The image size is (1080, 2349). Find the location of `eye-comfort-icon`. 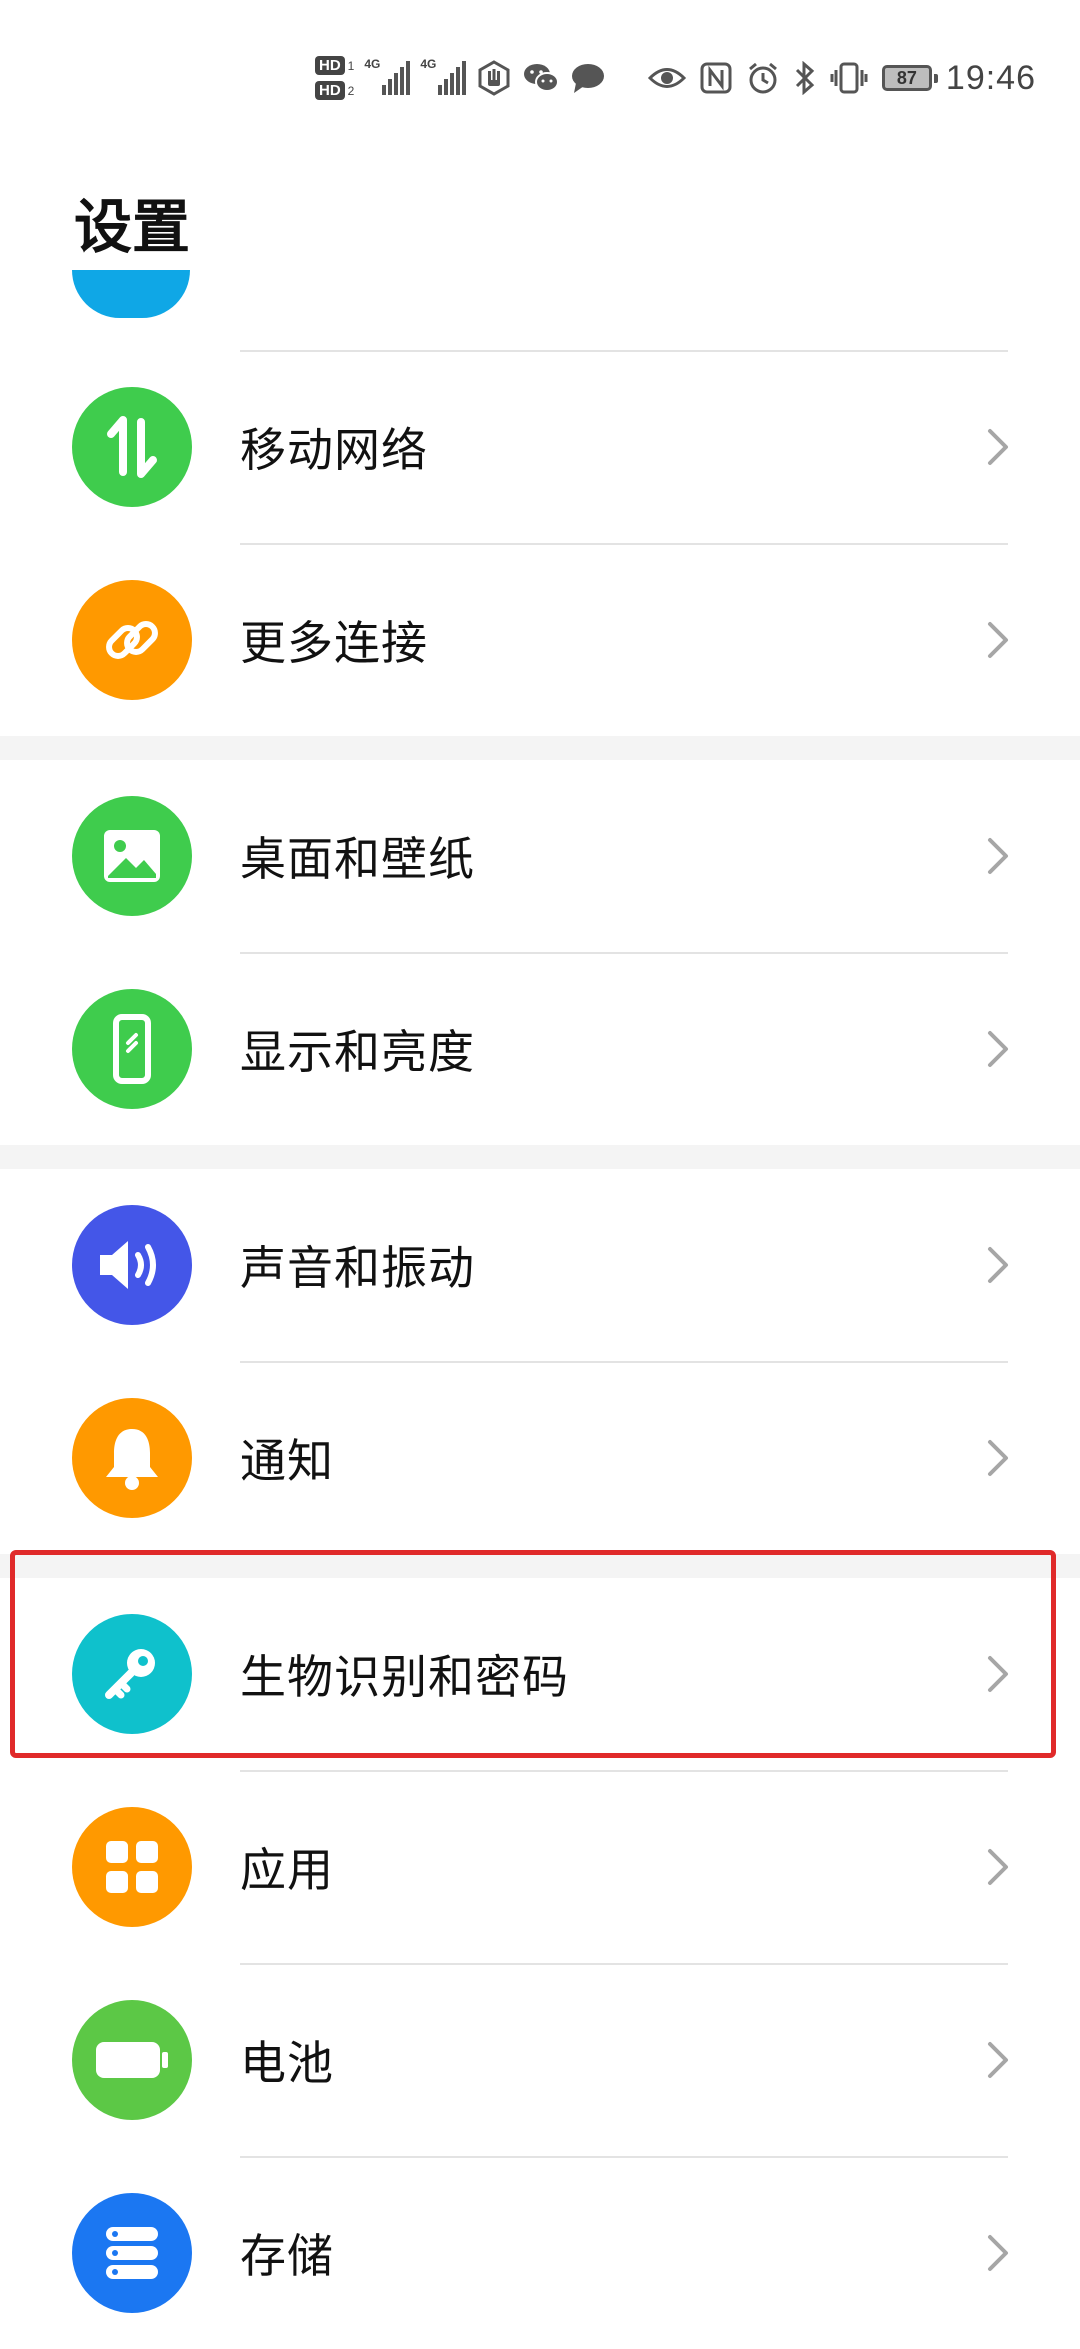

eye-comfort-icon is located at coordinates (666, 78).